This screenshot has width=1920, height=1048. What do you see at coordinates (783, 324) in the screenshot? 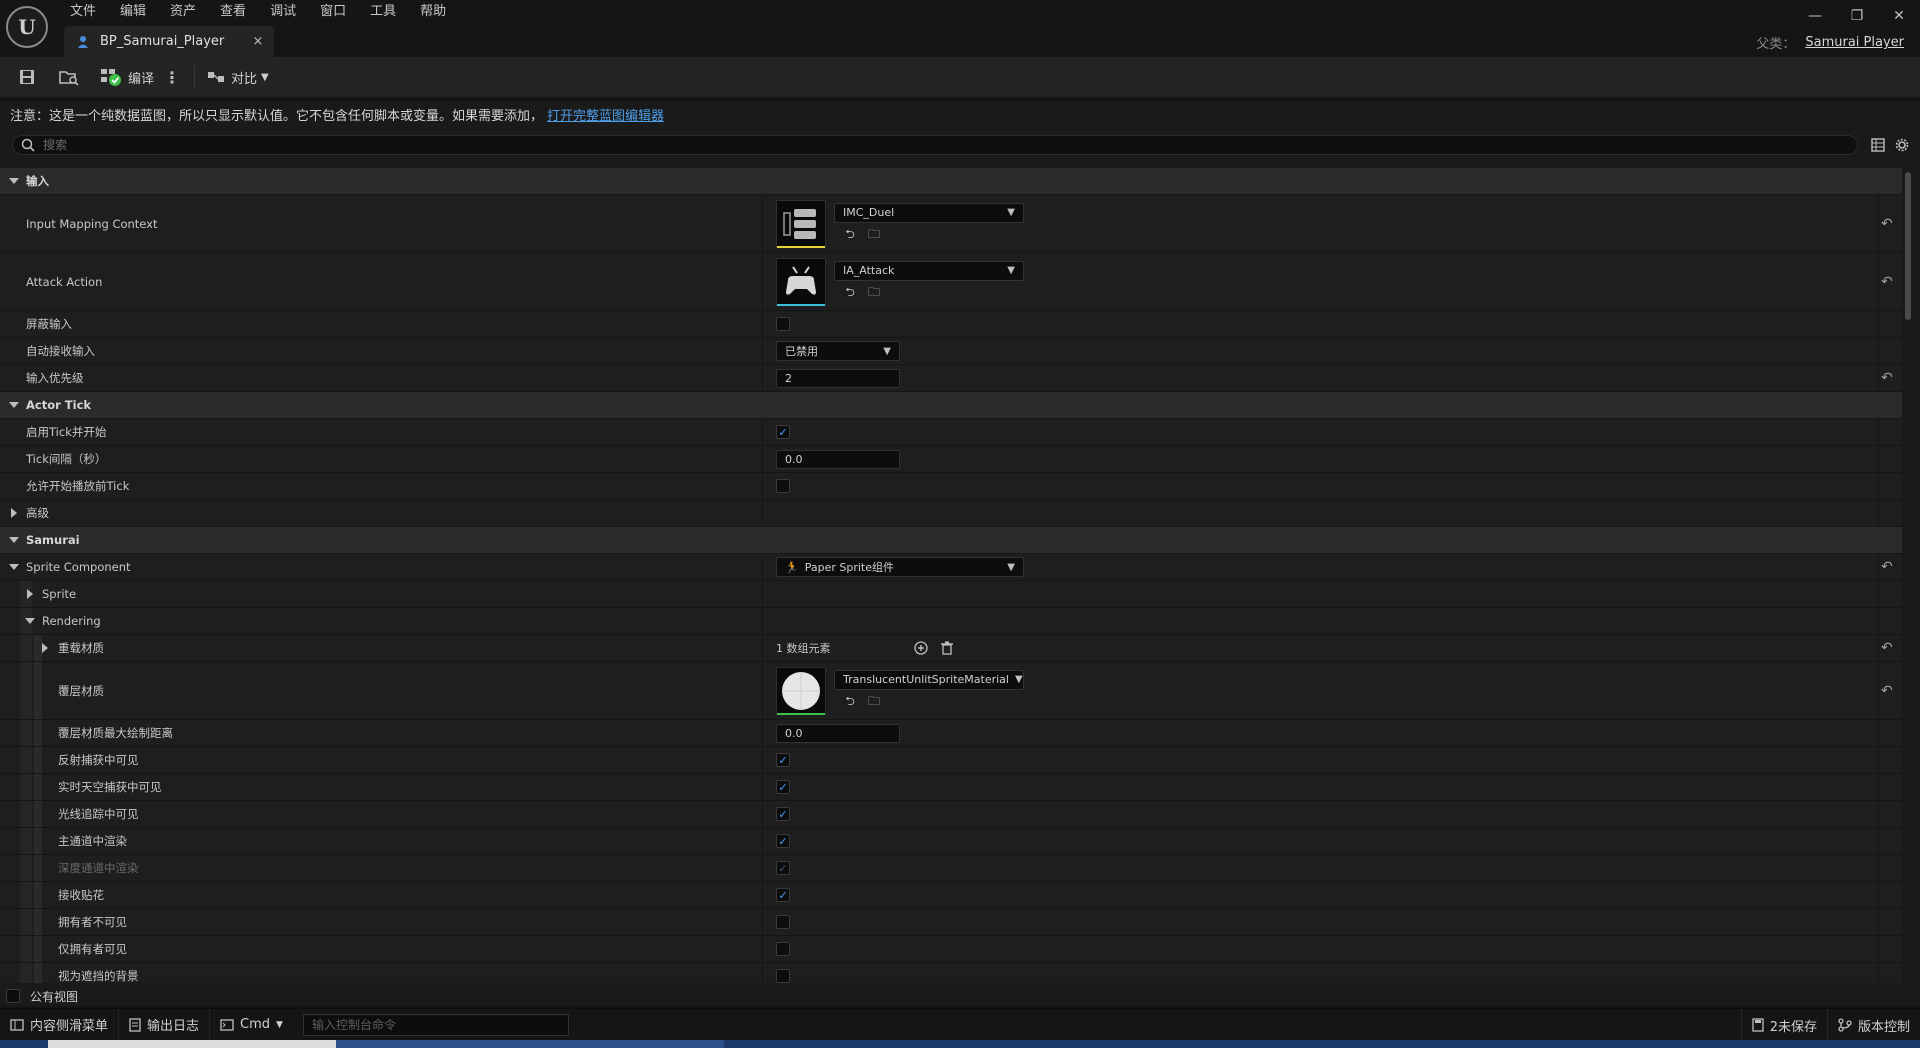
I see `block-input-checkbox` at bounding box center [783, 324].